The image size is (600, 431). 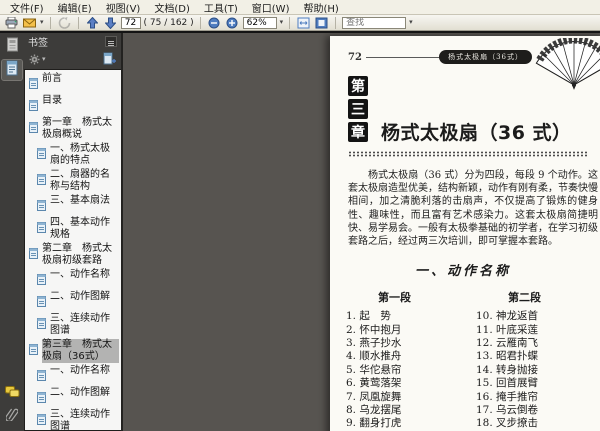 I want to click on menu-item: 视图(V), so click(x=123, y=8).